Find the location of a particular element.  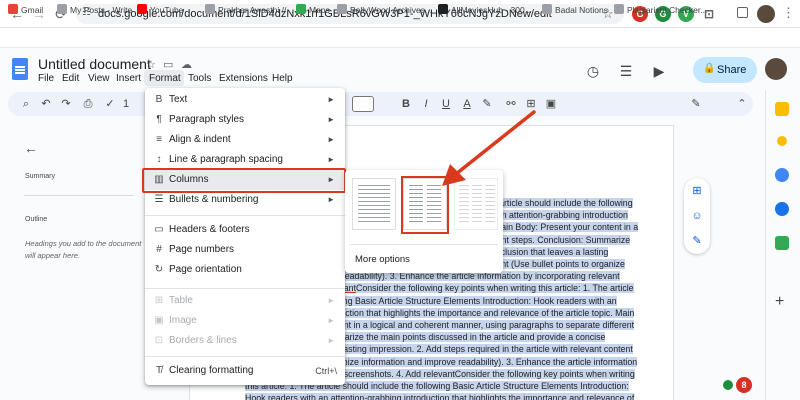

editing-mode-icon: ✎ is located at coordinates (696, 104).